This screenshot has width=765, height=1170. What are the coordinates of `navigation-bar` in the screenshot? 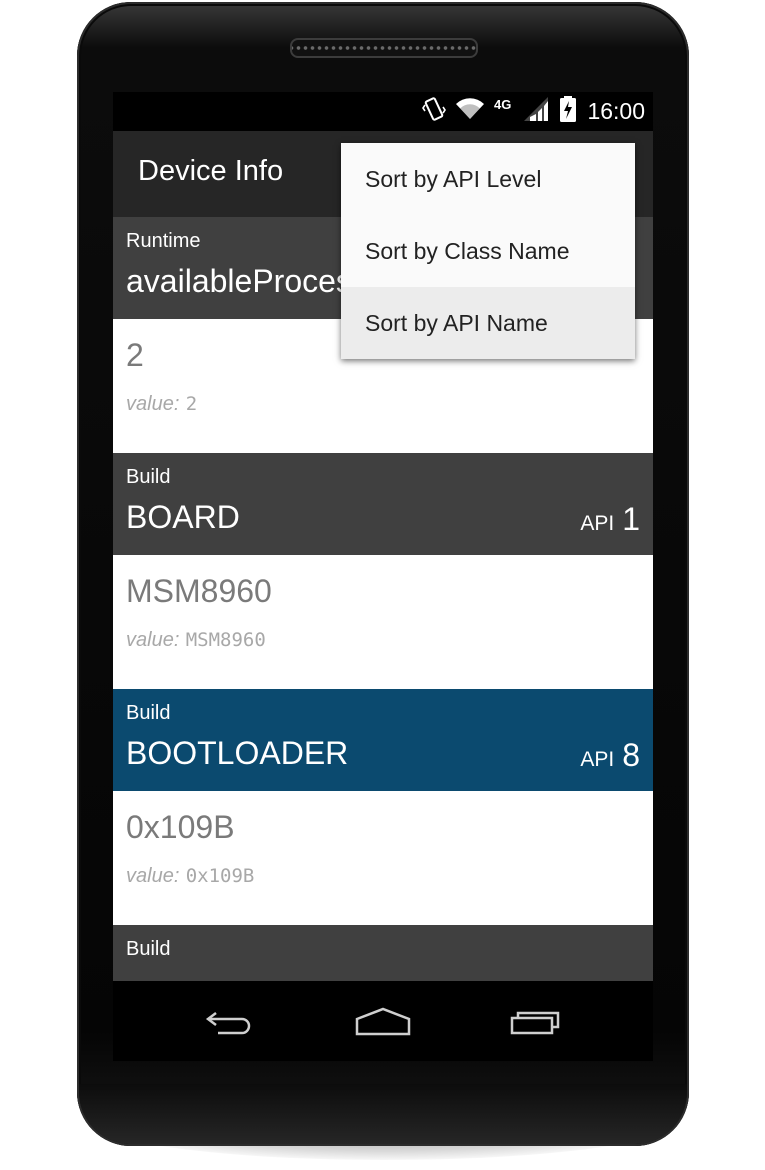 It's located at (383, 1021).